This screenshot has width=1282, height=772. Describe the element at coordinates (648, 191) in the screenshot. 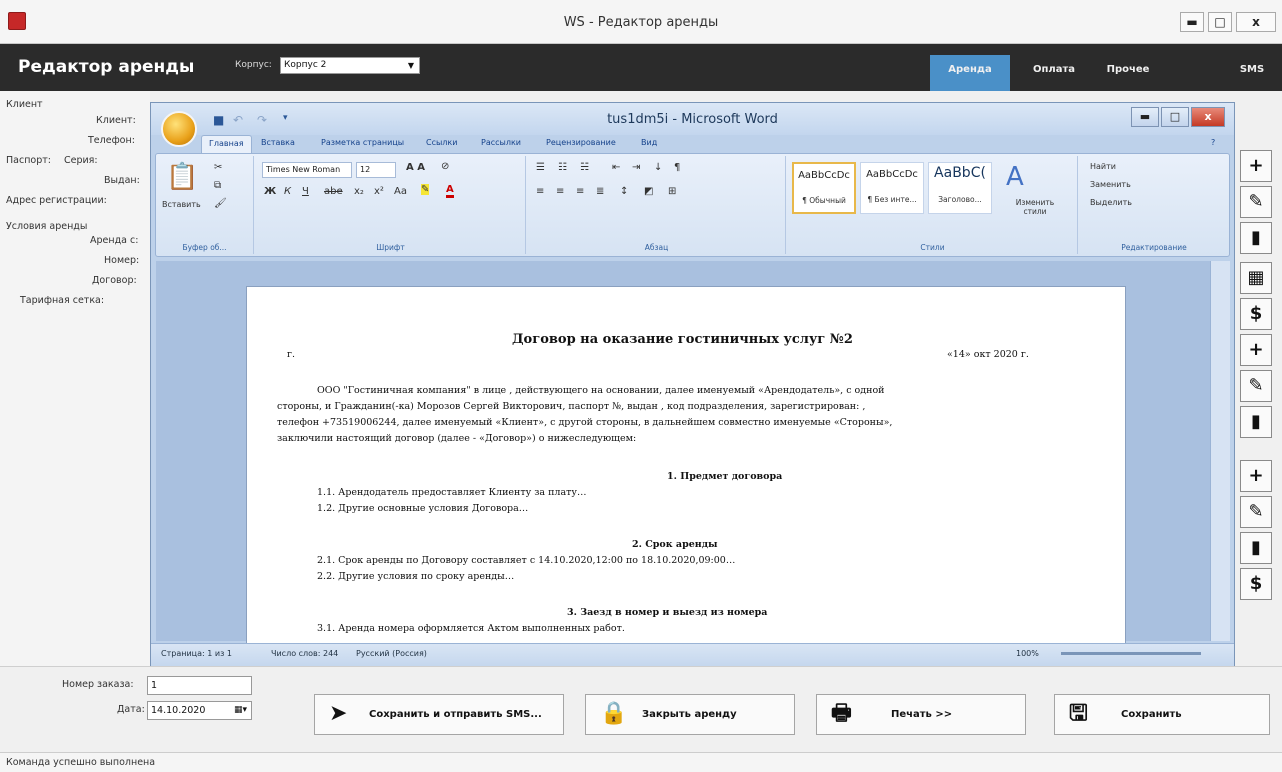

I see `shading-icon: ◩` at that location.